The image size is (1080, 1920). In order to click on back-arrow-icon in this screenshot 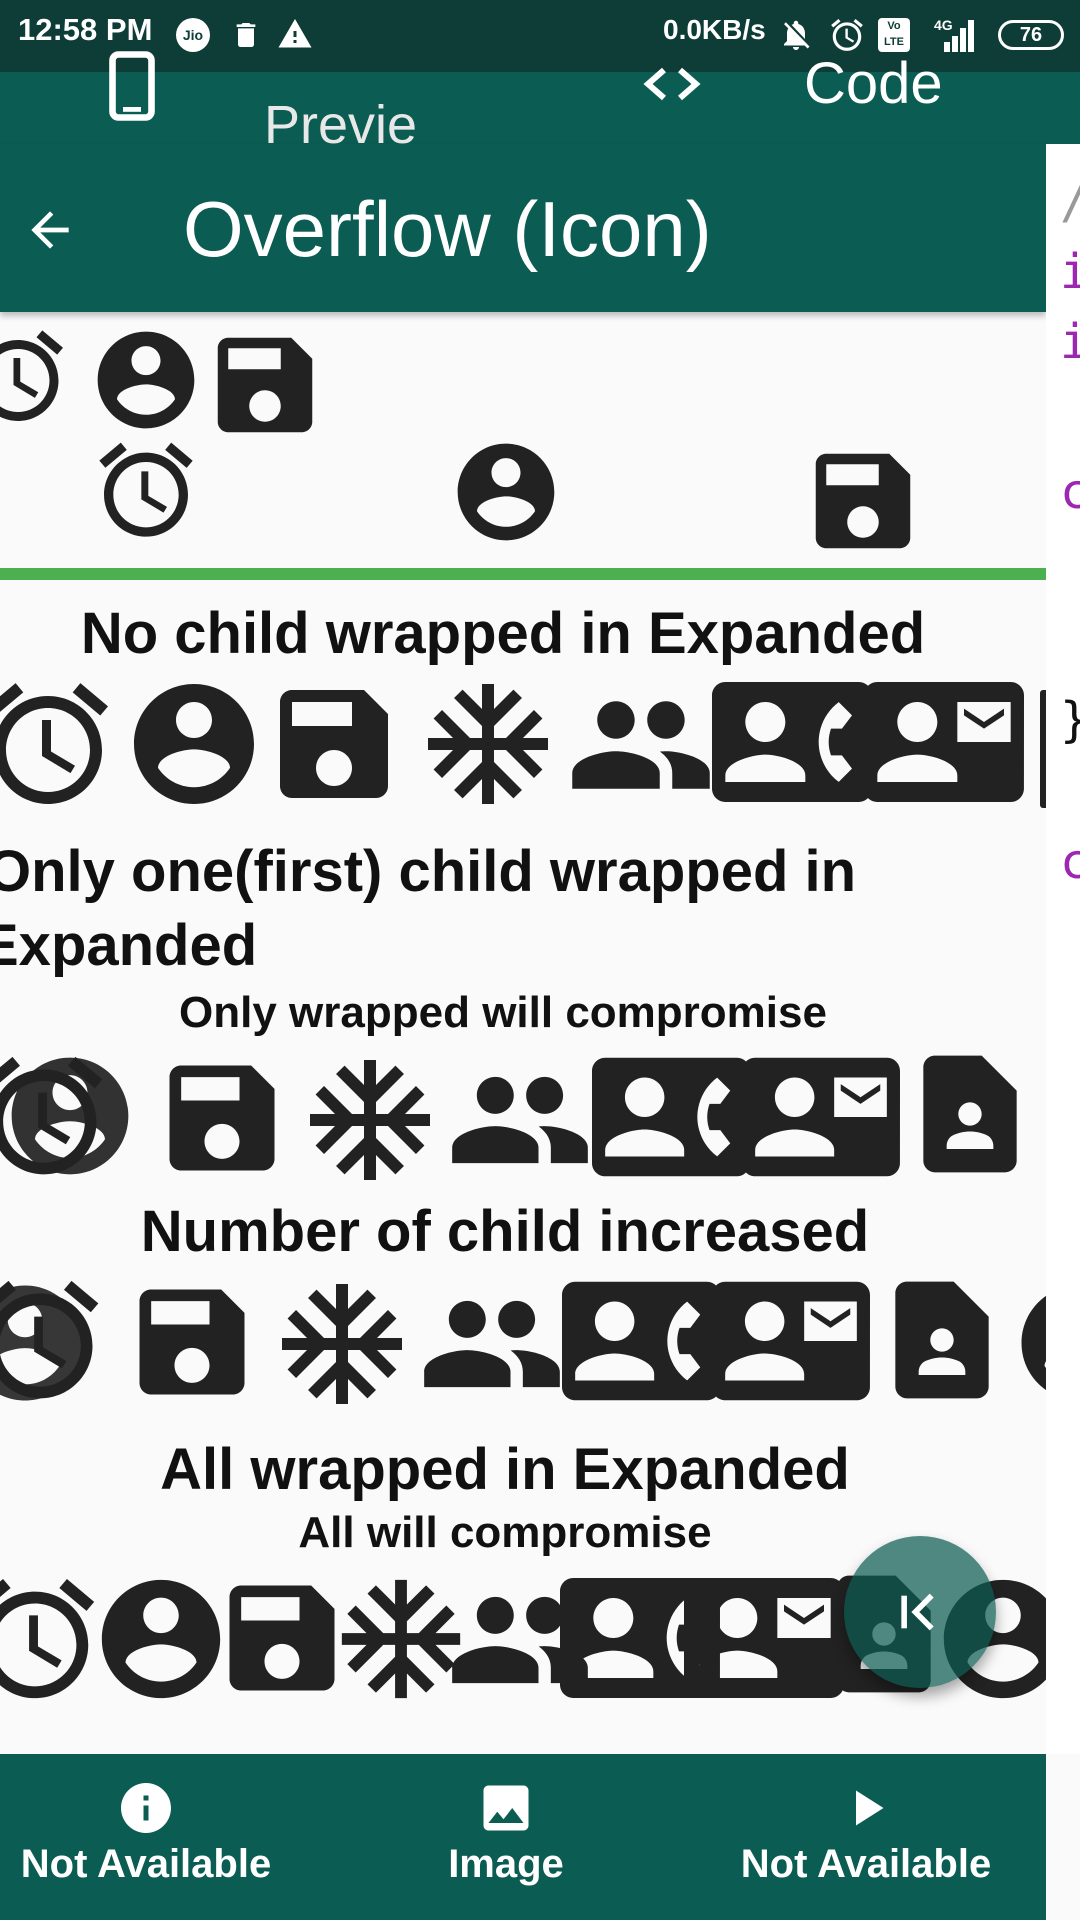, I will do `click(50, 230)`.